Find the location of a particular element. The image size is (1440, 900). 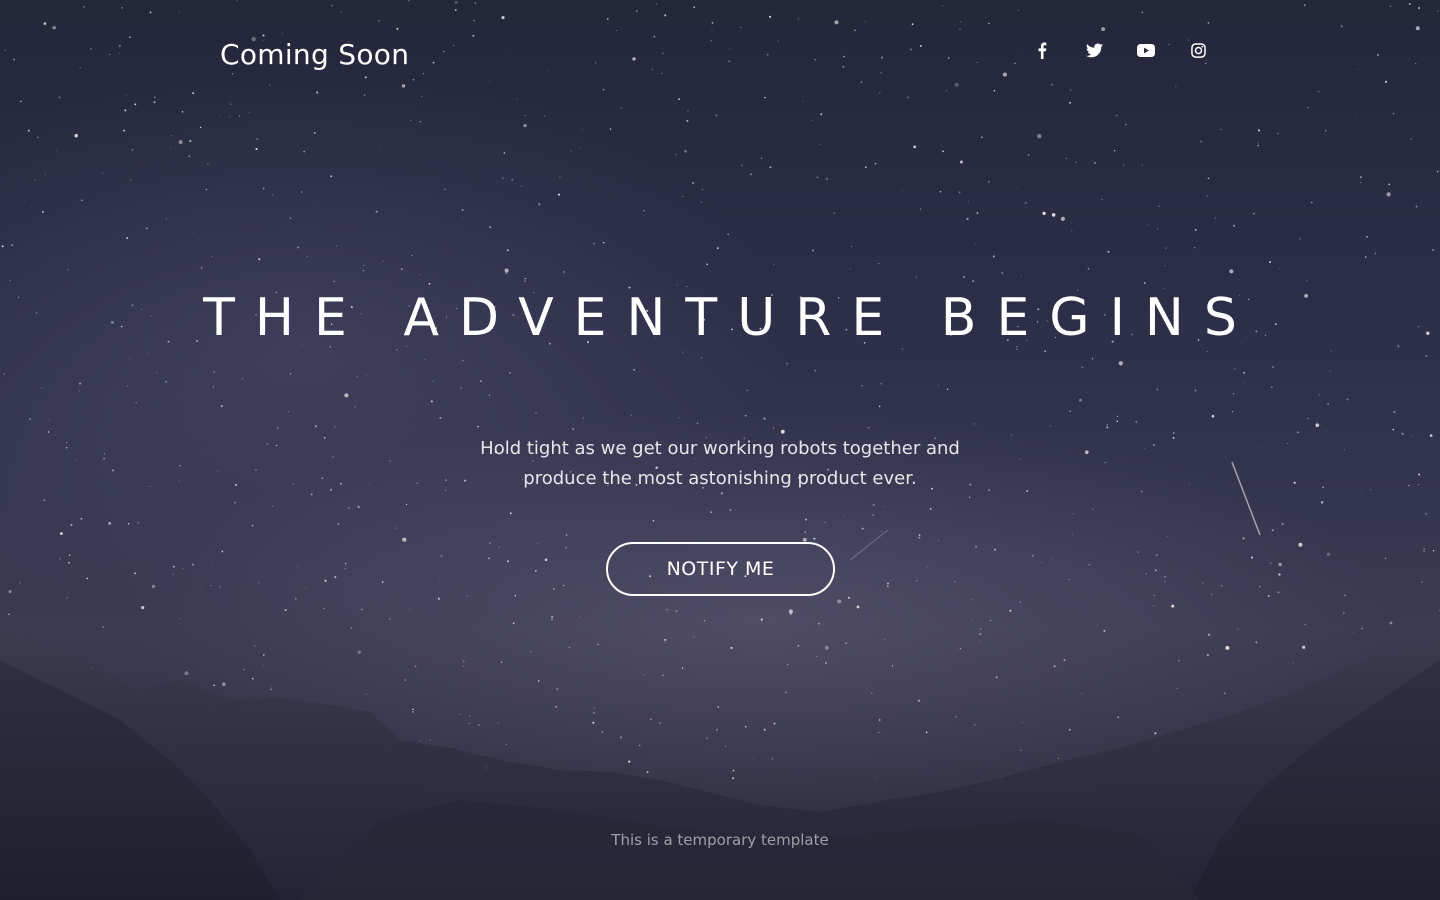

twitter-icon is located at coordinates (1094, 49).